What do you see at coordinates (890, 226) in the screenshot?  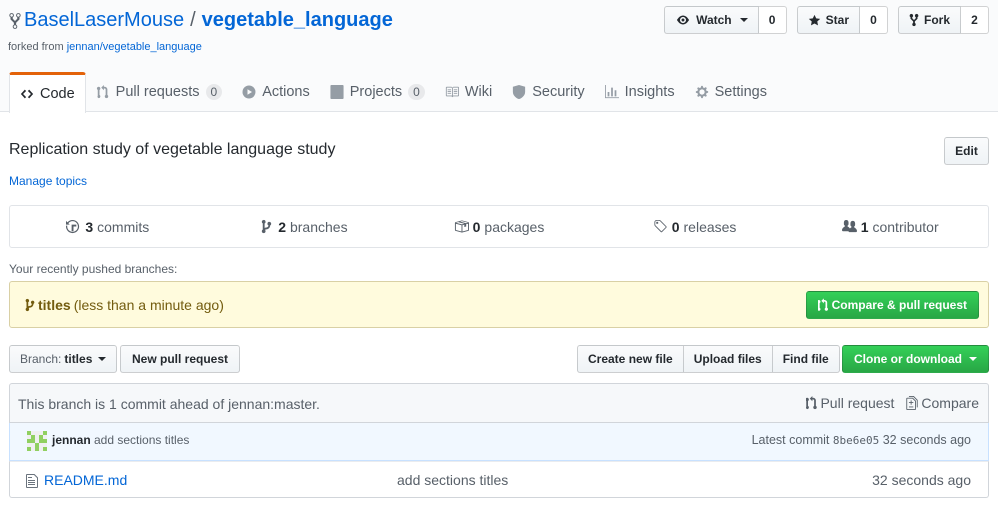 I see `contributors-link: 1 contributor` at bounding box center [890, 226].